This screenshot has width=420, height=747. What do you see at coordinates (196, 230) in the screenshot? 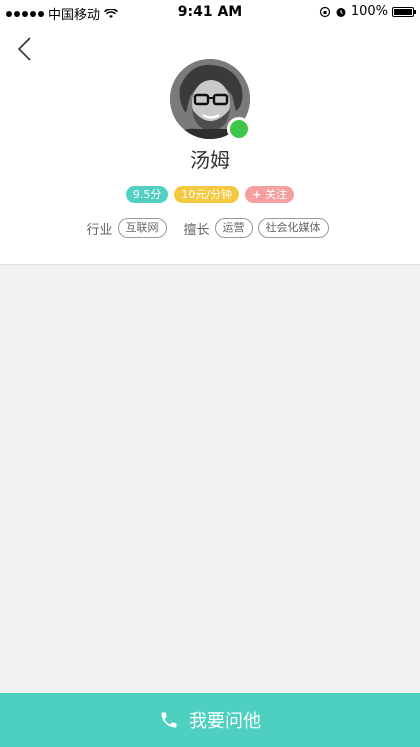
I see `skills-label: 擅长` at bounding box center [196, 230].